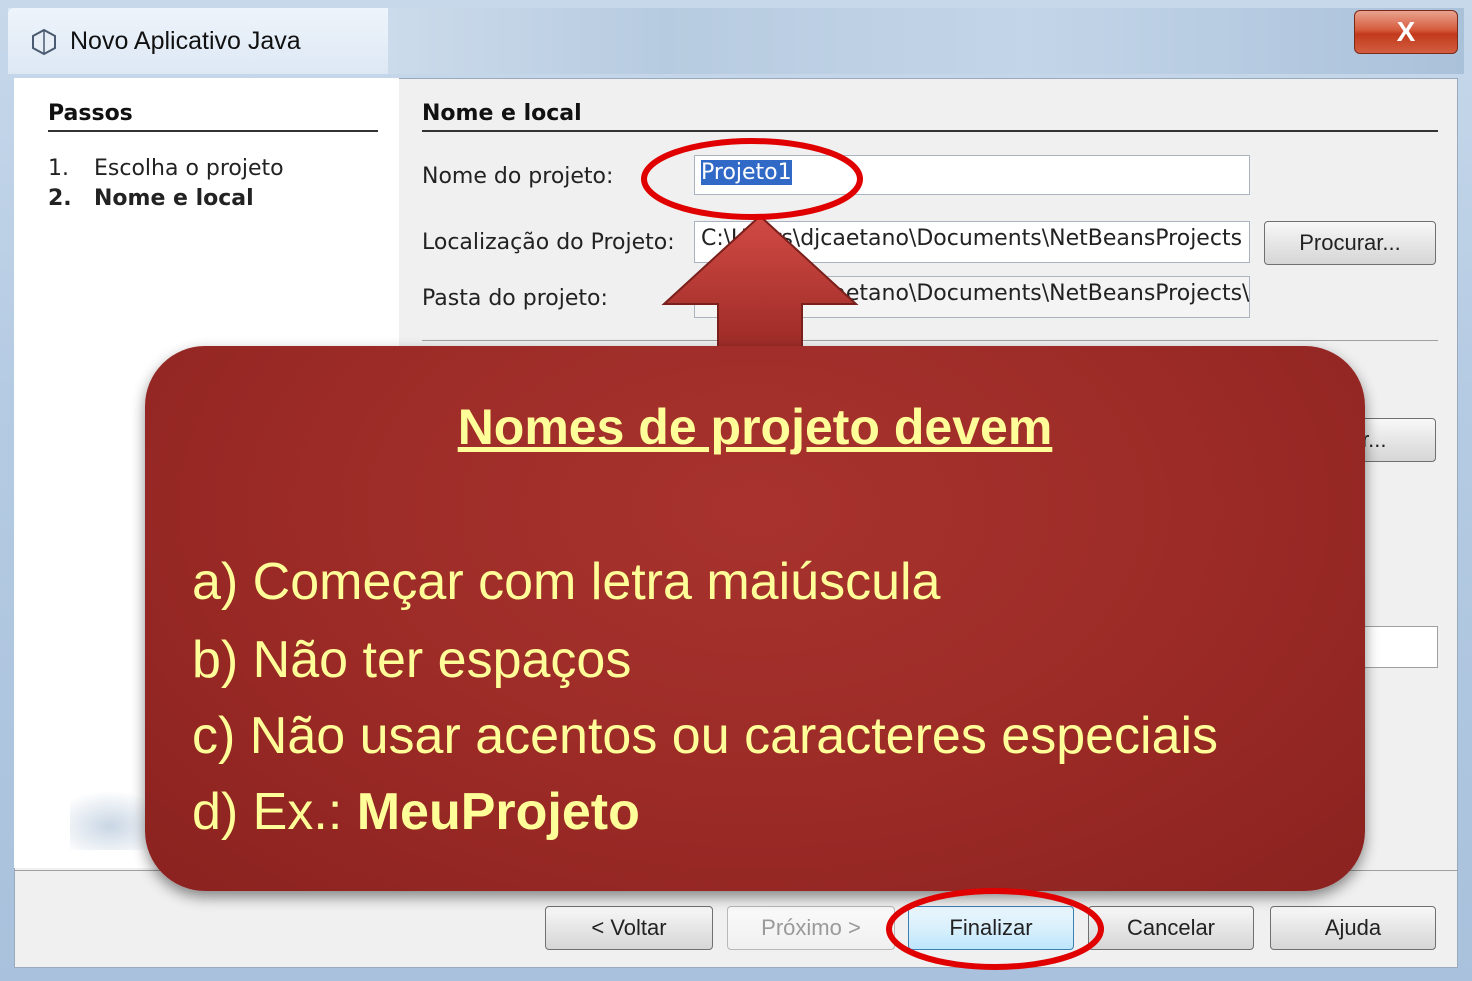  I want to click on cancel-button: Cancelar, so click(1171, 928).